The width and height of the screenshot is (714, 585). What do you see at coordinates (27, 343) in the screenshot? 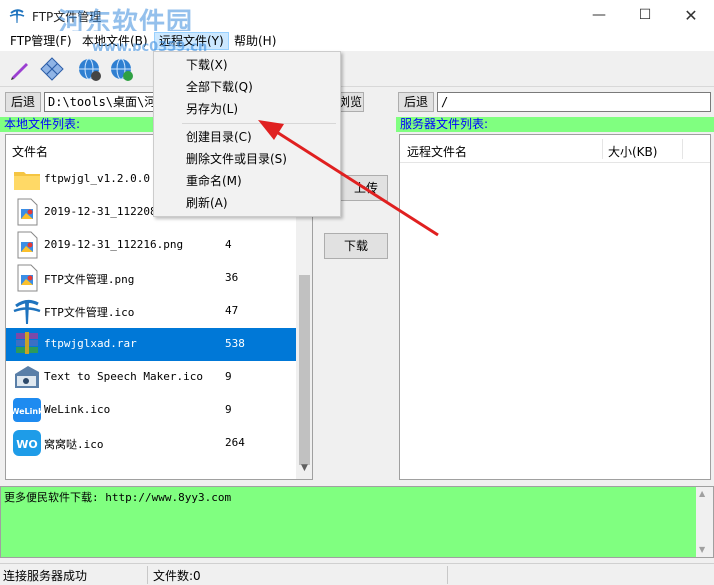
I see `rar-archive-icon` at bounding box center [27, 343].